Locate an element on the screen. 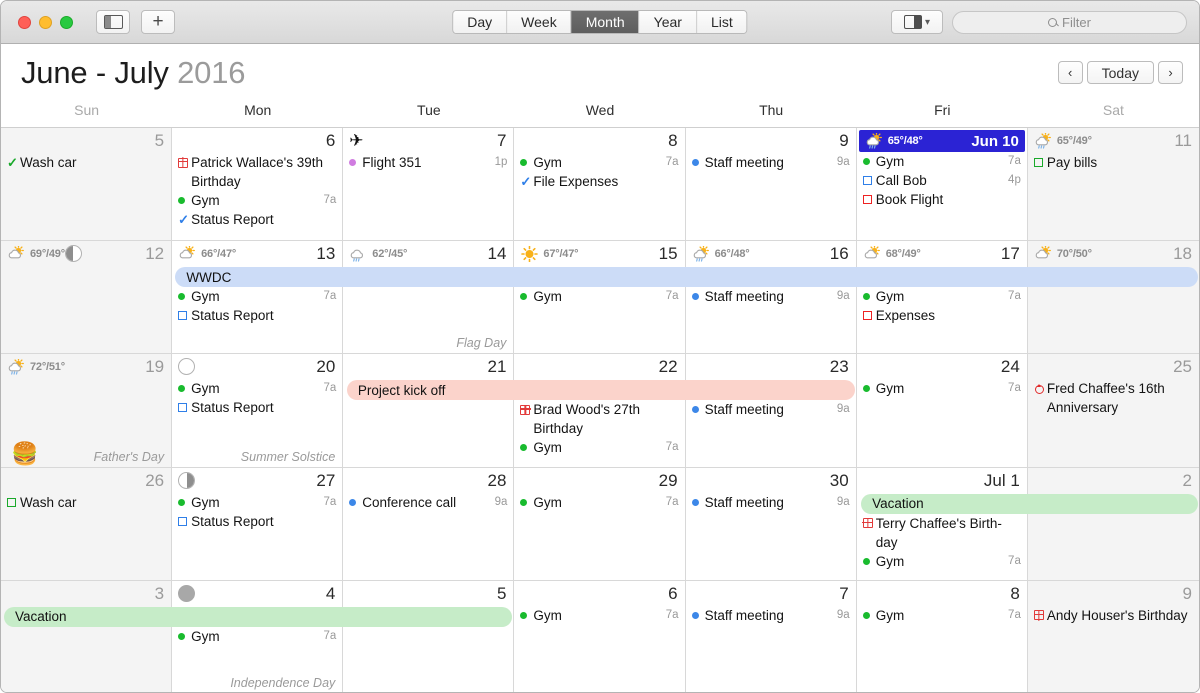 This screenshot has height=693, width=1200. filter-input: Filter is located at coordinates (1069, 22).